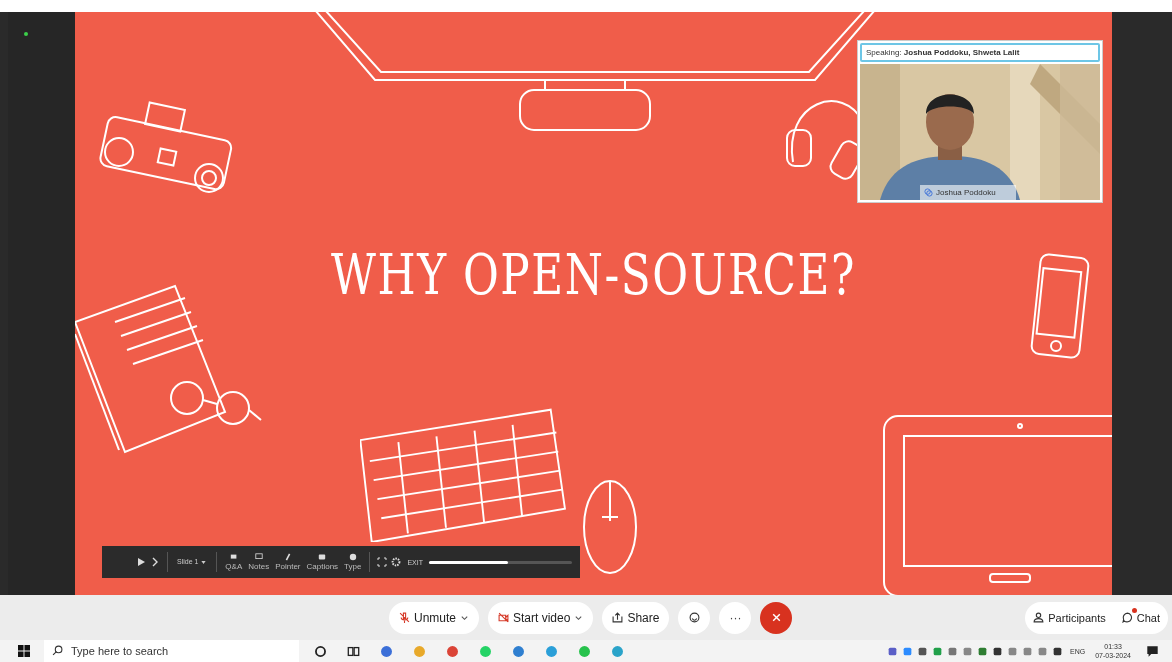 Image resolution: width=1172 pixels, height=662 pixels. I want to click on video-off-icon, so click(504, 617).